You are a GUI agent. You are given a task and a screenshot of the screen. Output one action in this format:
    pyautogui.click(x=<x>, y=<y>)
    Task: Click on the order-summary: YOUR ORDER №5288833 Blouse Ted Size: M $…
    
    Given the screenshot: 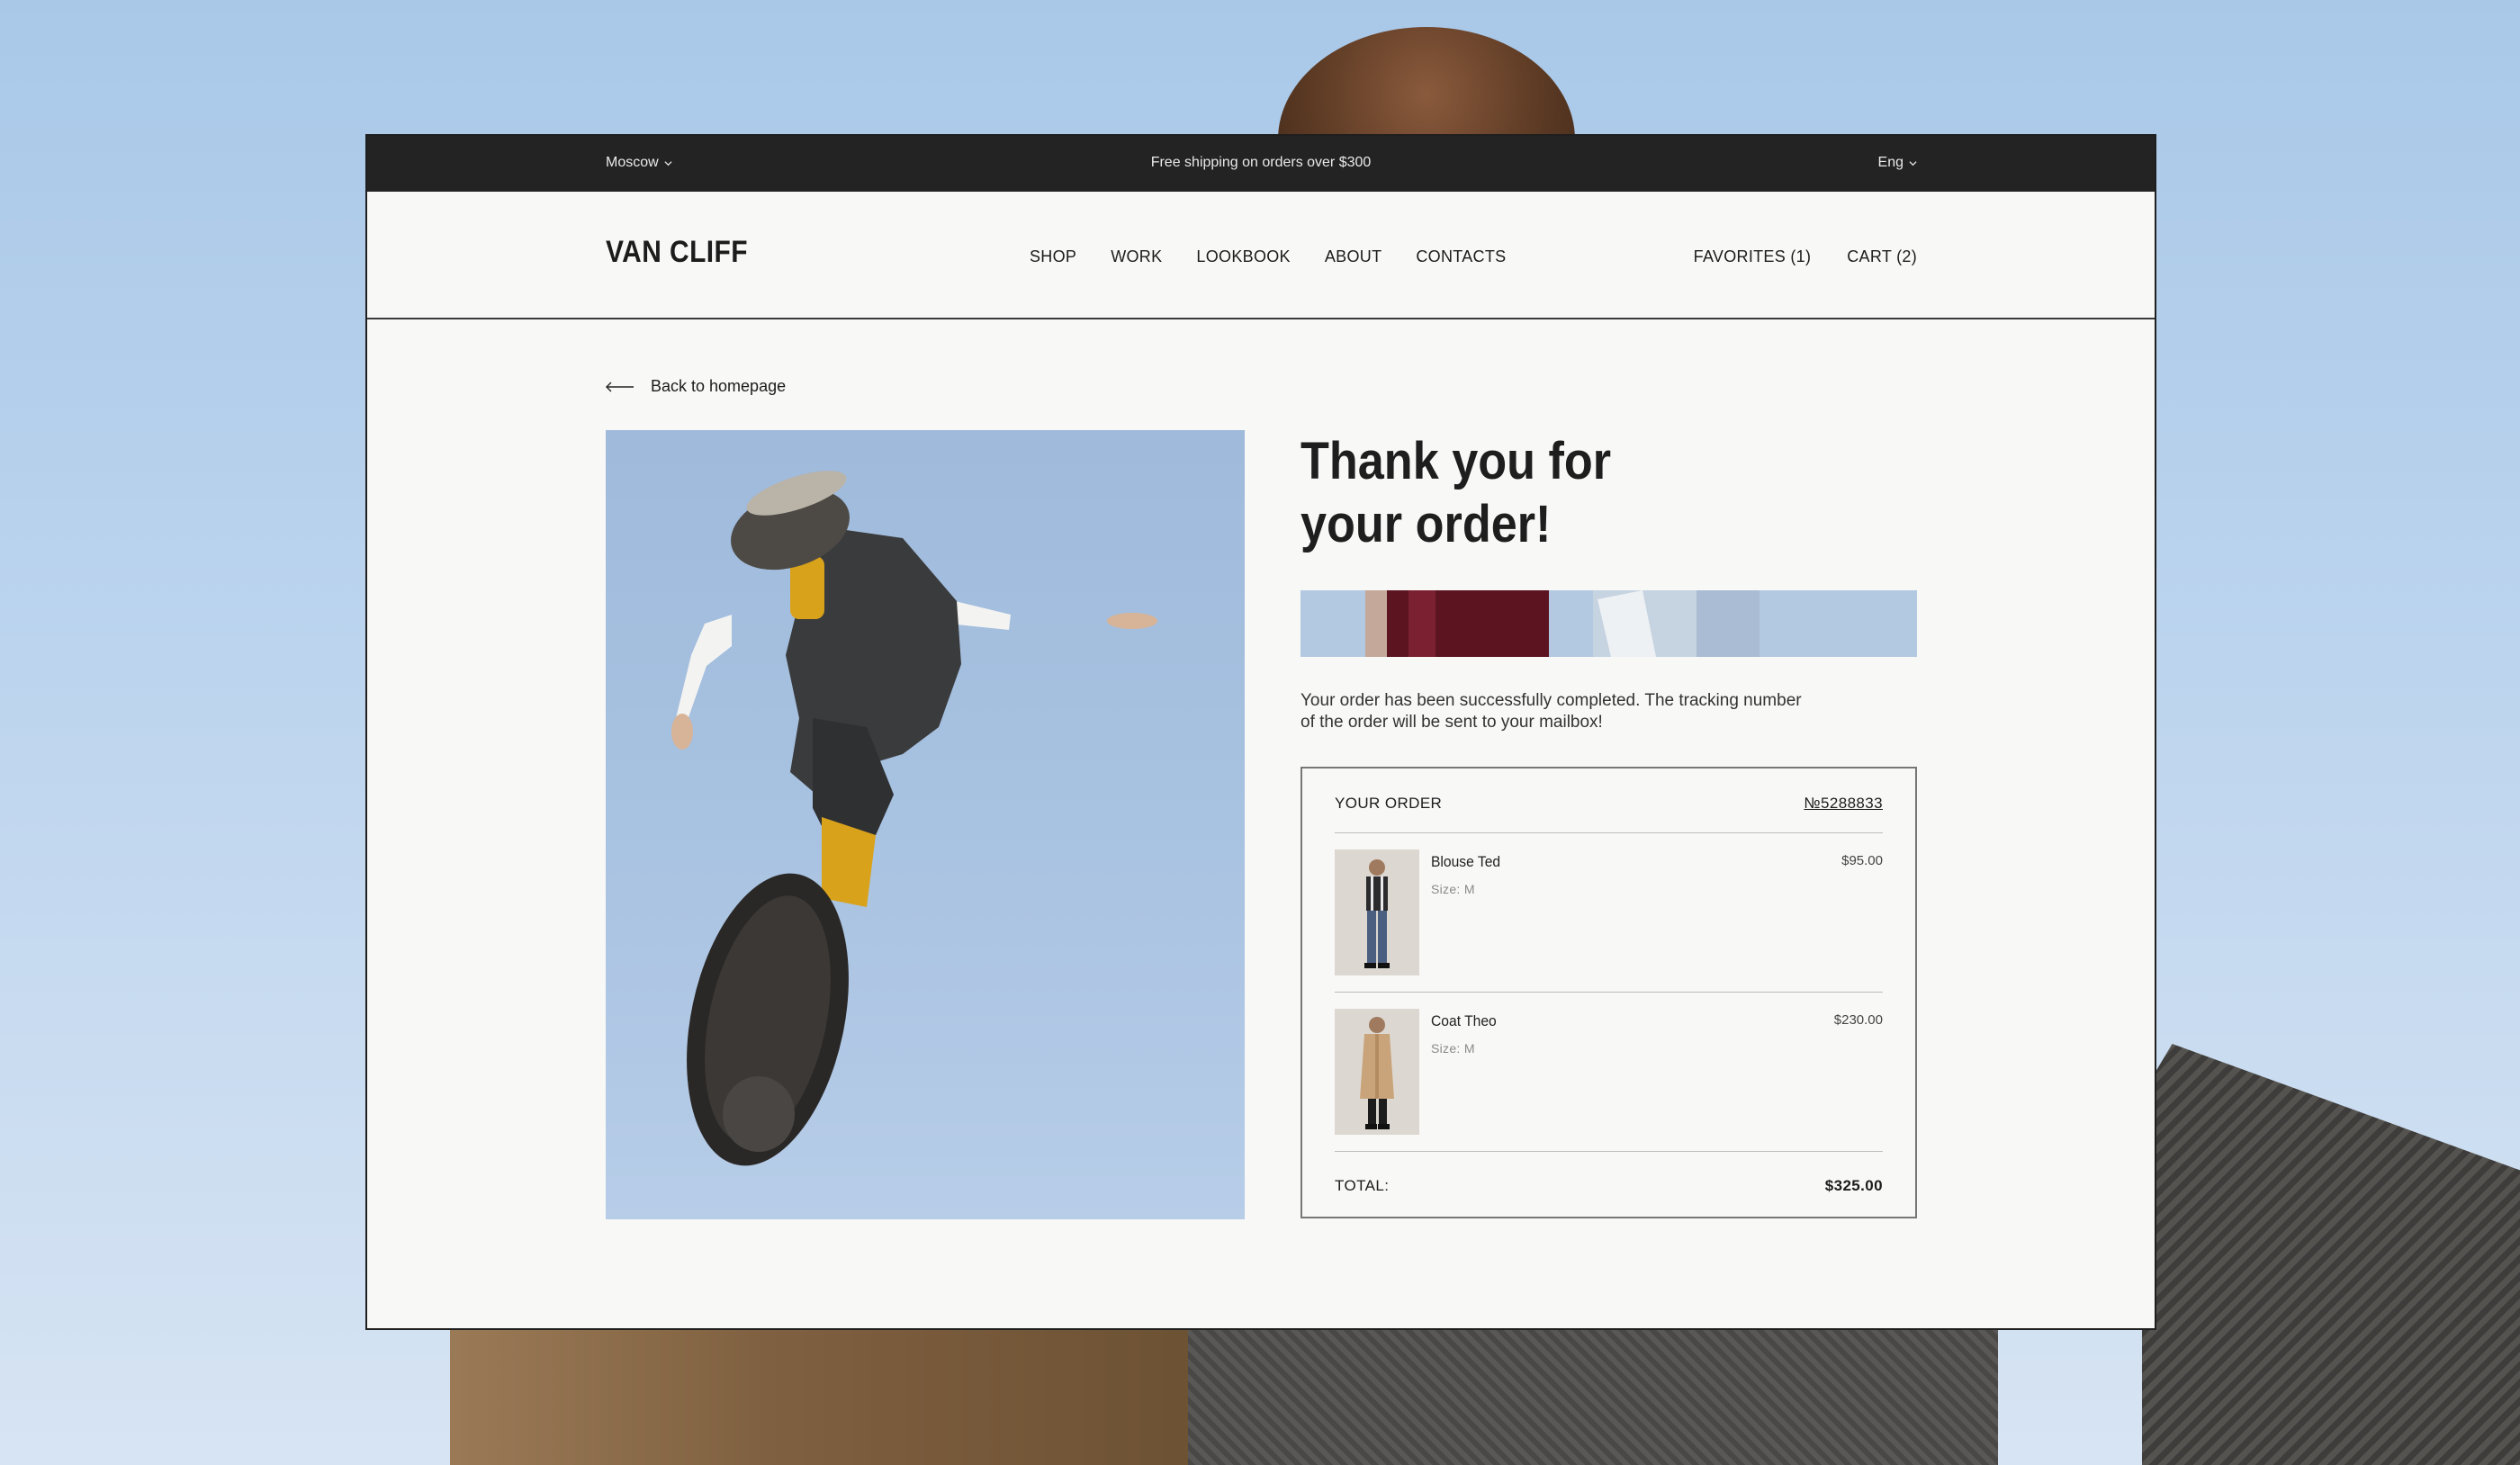 What is the action you would take?
    pyautogui.click(x=1609, y=992)
    